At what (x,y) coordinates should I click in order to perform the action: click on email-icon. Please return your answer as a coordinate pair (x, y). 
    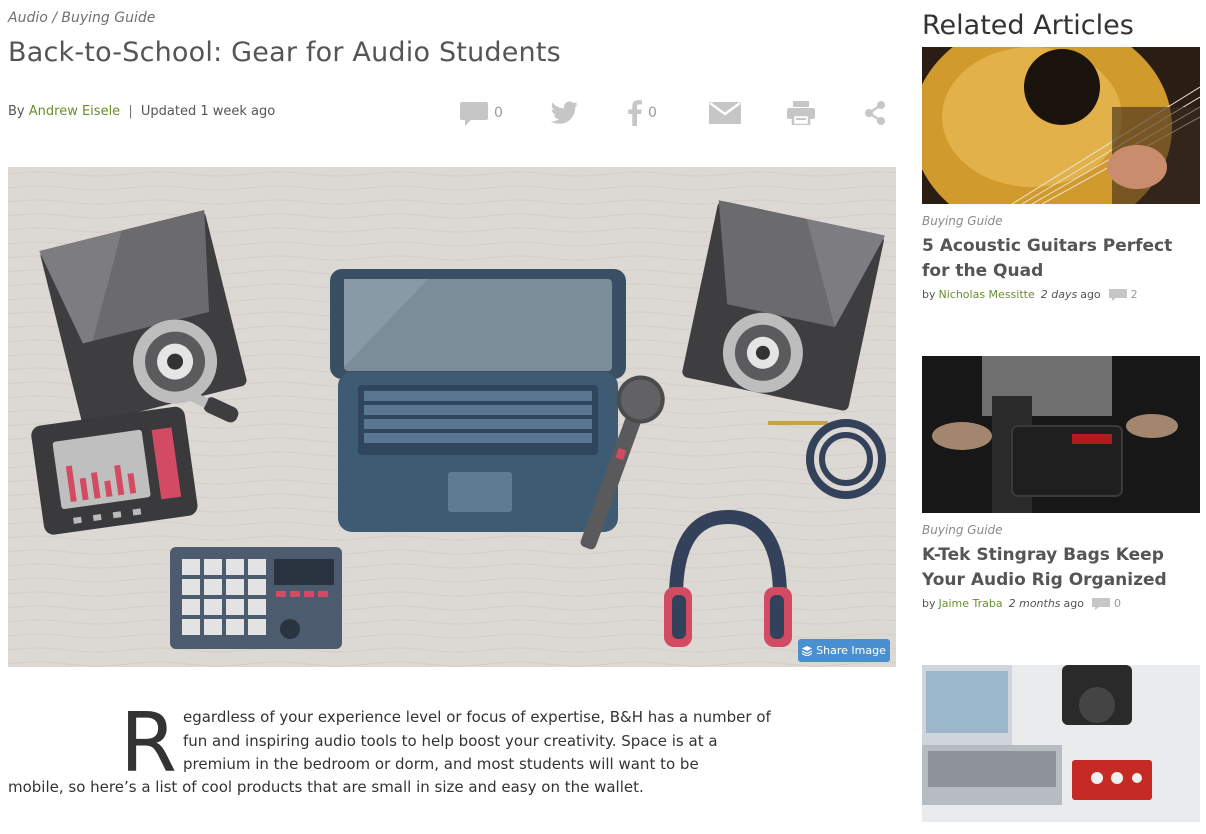
    Looking at the image, I should click on (725, 113).